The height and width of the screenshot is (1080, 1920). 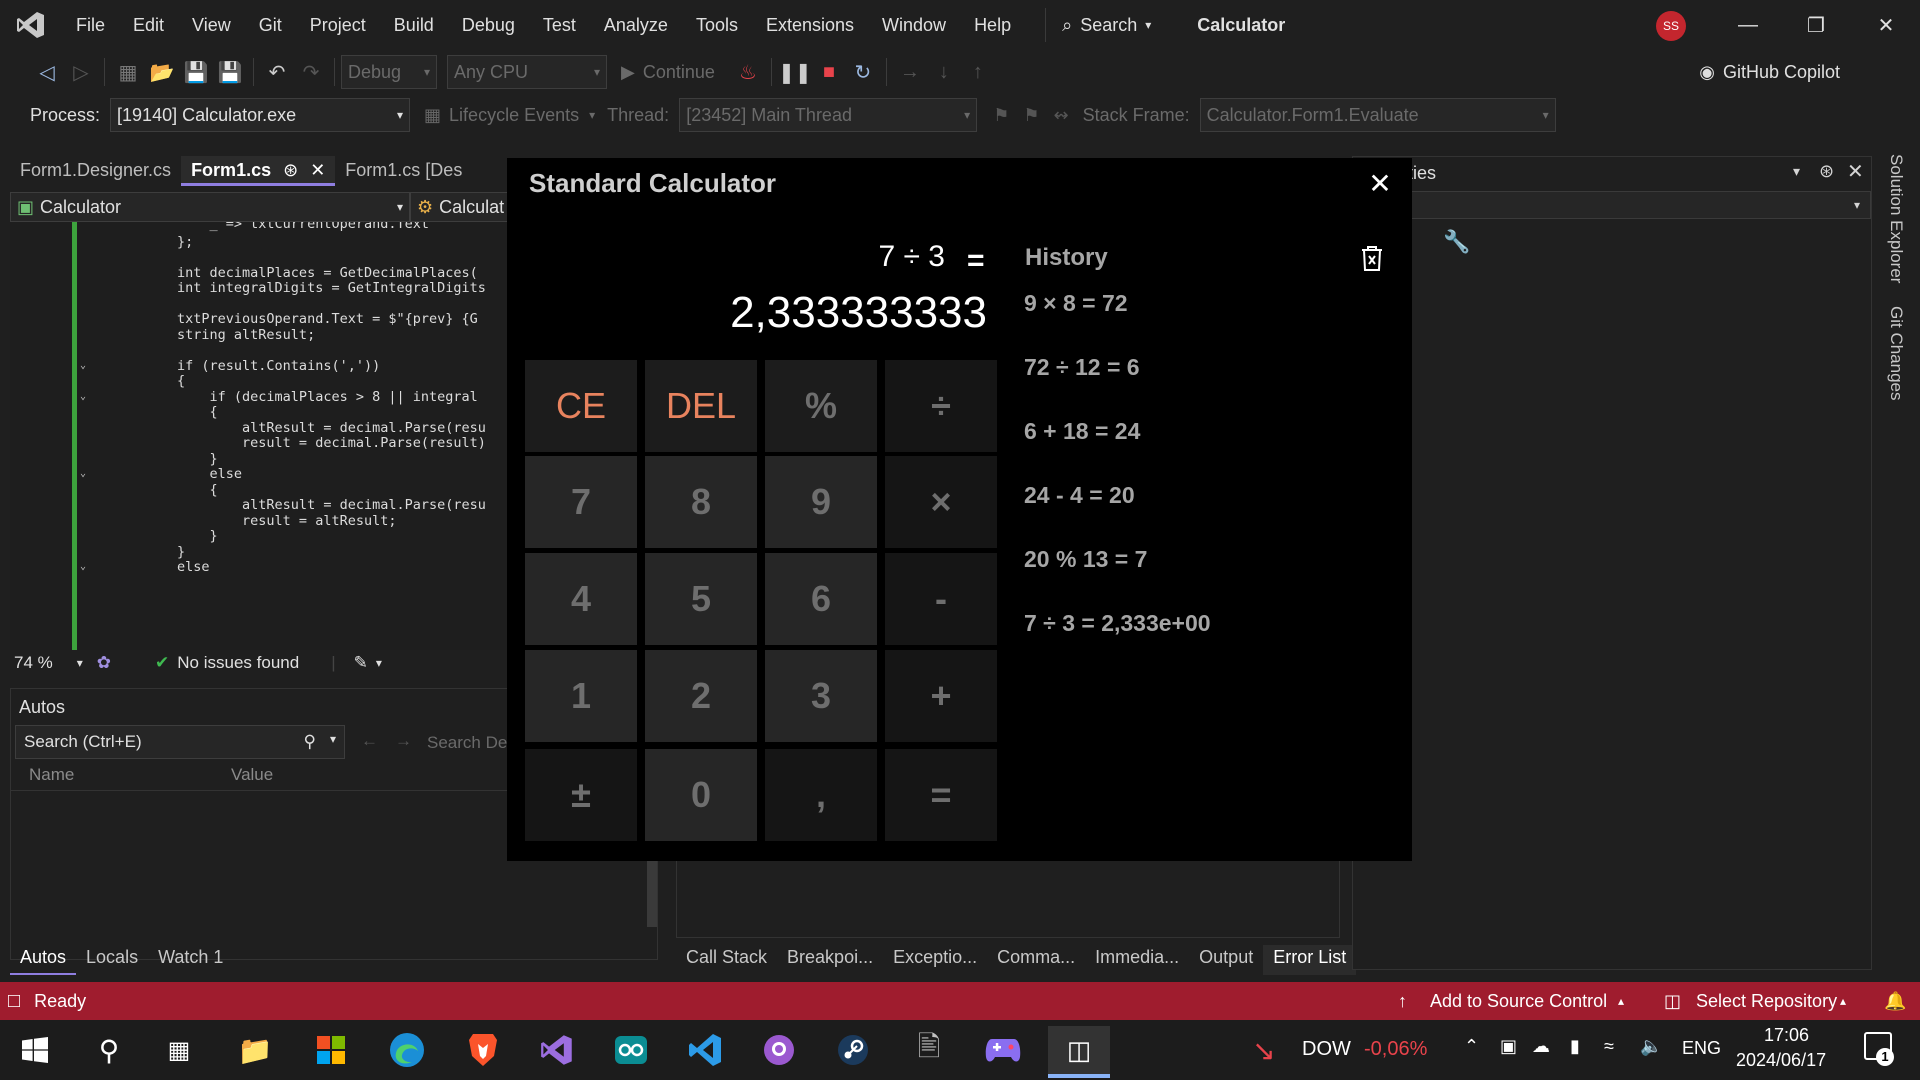 I want to click on steam-icon, so click(x=853, y=1050).